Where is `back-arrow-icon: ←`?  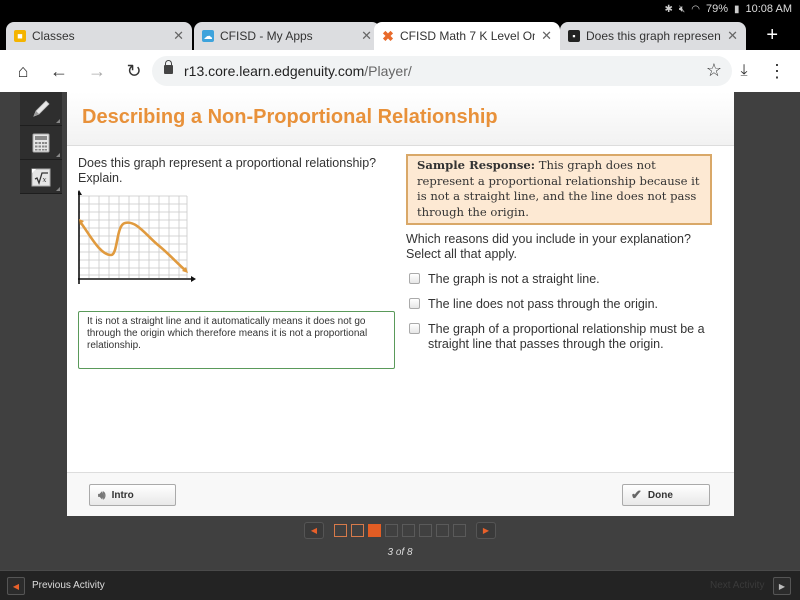 back-arrow-icon: ← is located at coordinates (59, 71).